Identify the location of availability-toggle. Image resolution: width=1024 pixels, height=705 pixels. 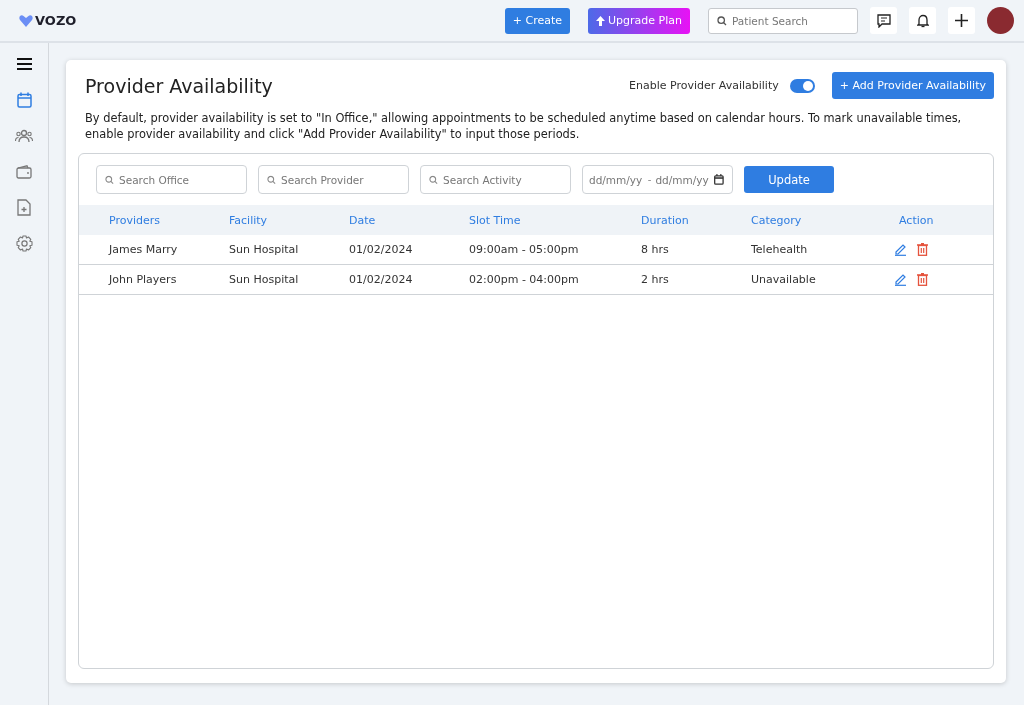
(802, 85).